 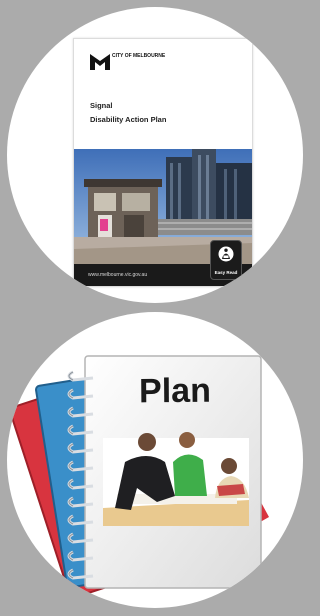 I want to click on city-of-melbourne-logo, so click(x=100, y=62).